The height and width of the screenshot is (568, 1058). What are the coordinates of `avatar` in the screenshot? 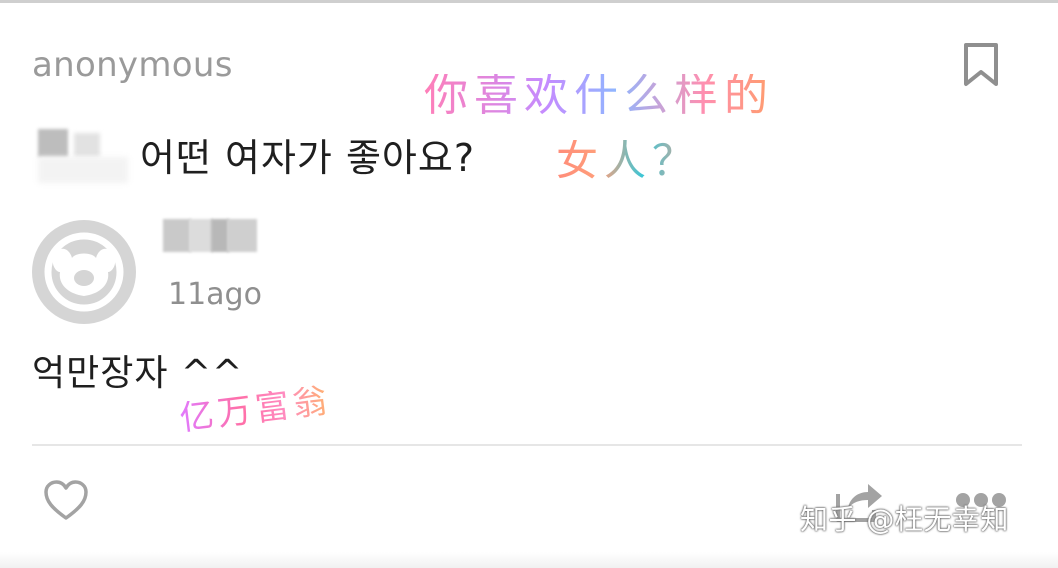 It's located at (84, 272).